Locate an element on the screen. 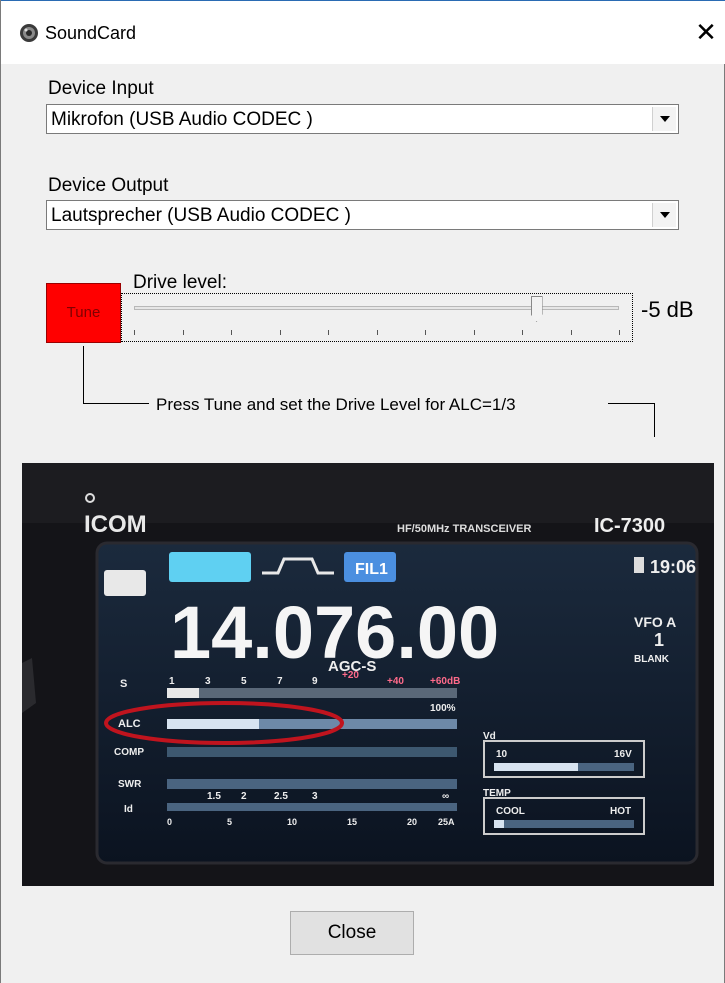  filter-text: FIL1 is located at coordinates (371, 569).